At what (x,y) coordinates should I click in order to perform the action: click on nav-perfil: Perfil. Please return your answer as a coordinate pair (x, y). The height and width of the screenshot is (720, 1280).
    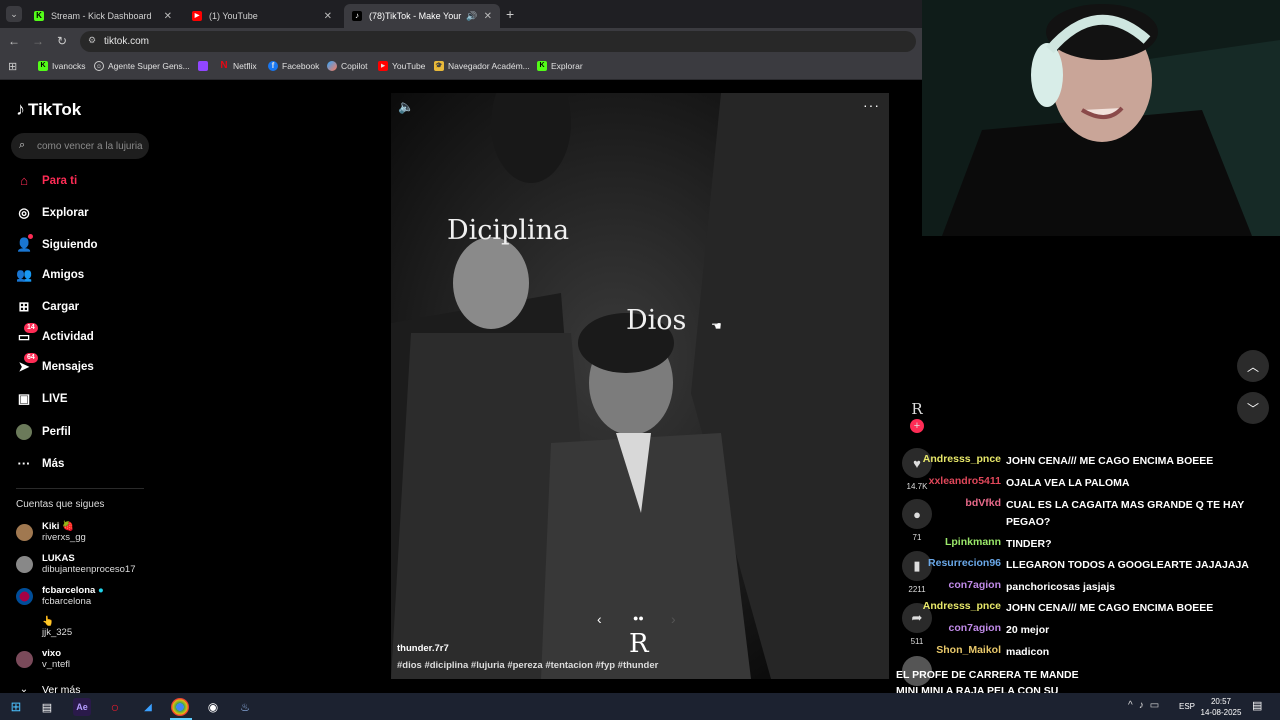
    Looking at the image, I should click on (43, 432).